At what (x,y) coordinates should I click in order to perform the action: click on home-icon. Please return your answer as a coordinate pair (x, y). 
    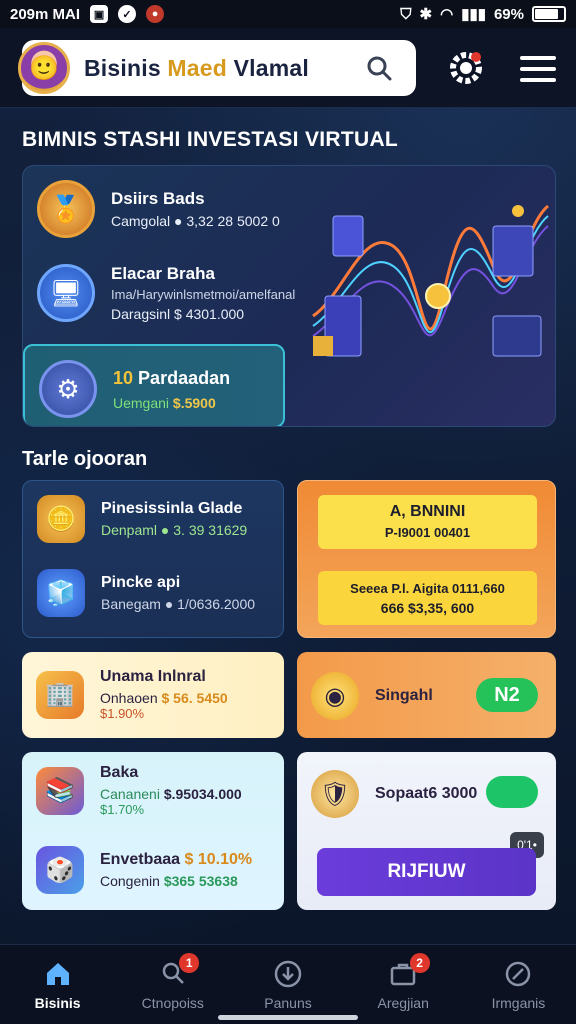
    Looking at the image, I should click on (57, 973).